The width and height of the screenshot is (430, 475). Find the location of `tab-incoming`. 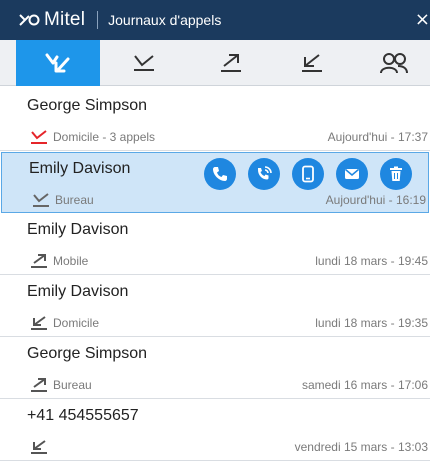

tab-incoming is located at coordinates (312, 63).